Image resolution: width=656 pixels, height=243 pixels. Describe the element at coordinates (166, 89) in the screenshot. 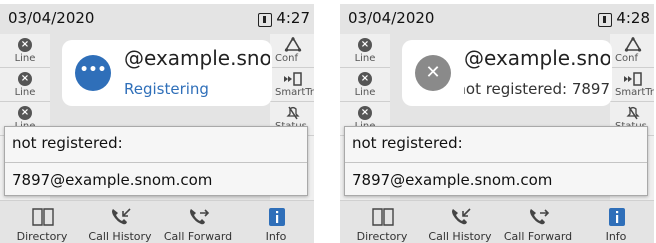

I see `registration-status: Registering` at that location.